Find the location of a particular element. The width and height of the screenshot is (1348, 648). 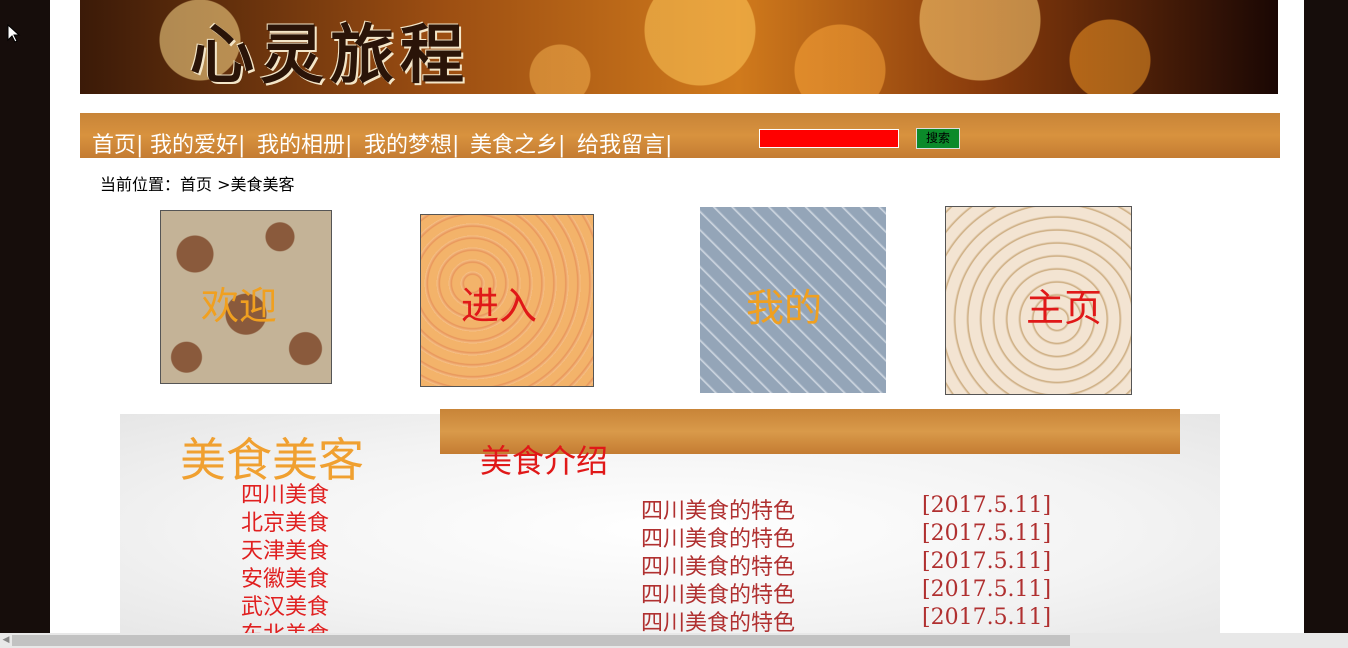

search-button: 搜索 is located at coordinates (938, 138).